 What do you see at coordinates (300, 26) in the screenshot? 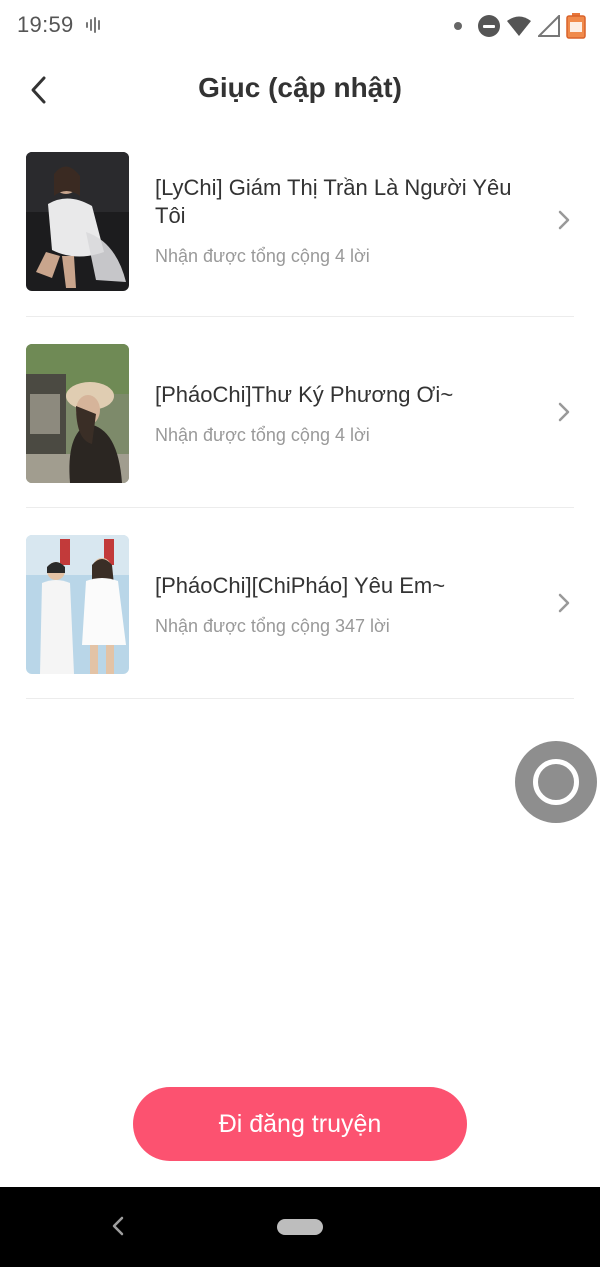
I see `status-bar: 19:59` at bounding box center [300, 26].